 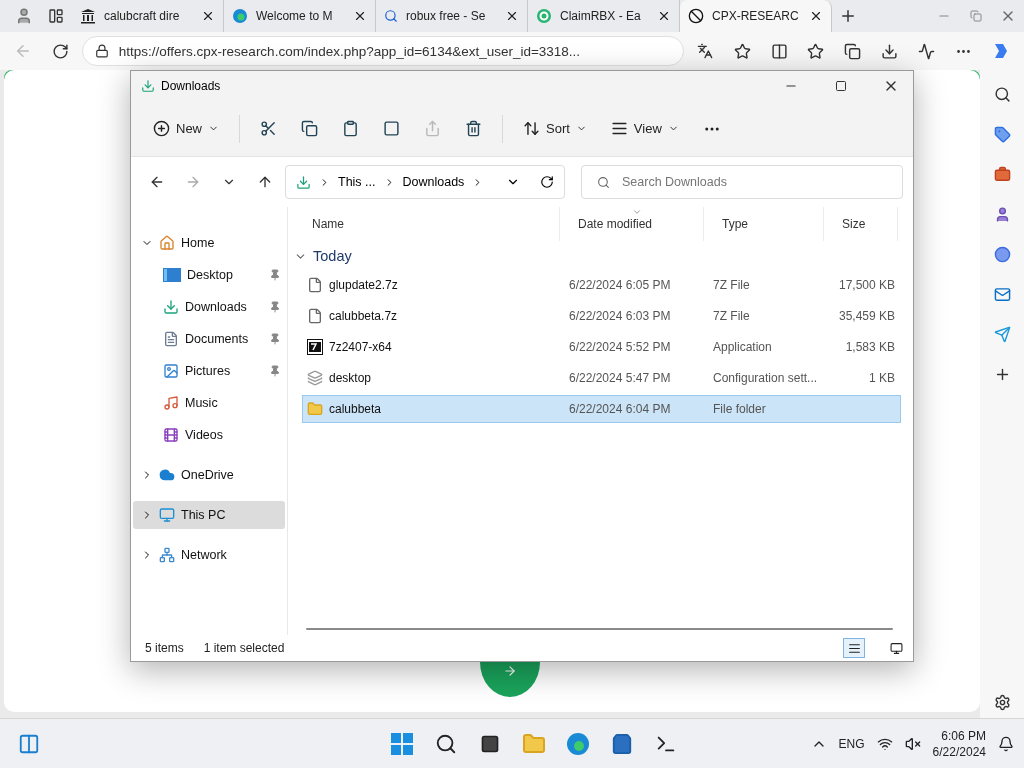 What do you see at coordinates (896, 648) in the screenshot?
I see `screen-icon` at bounding box center [896, 648].